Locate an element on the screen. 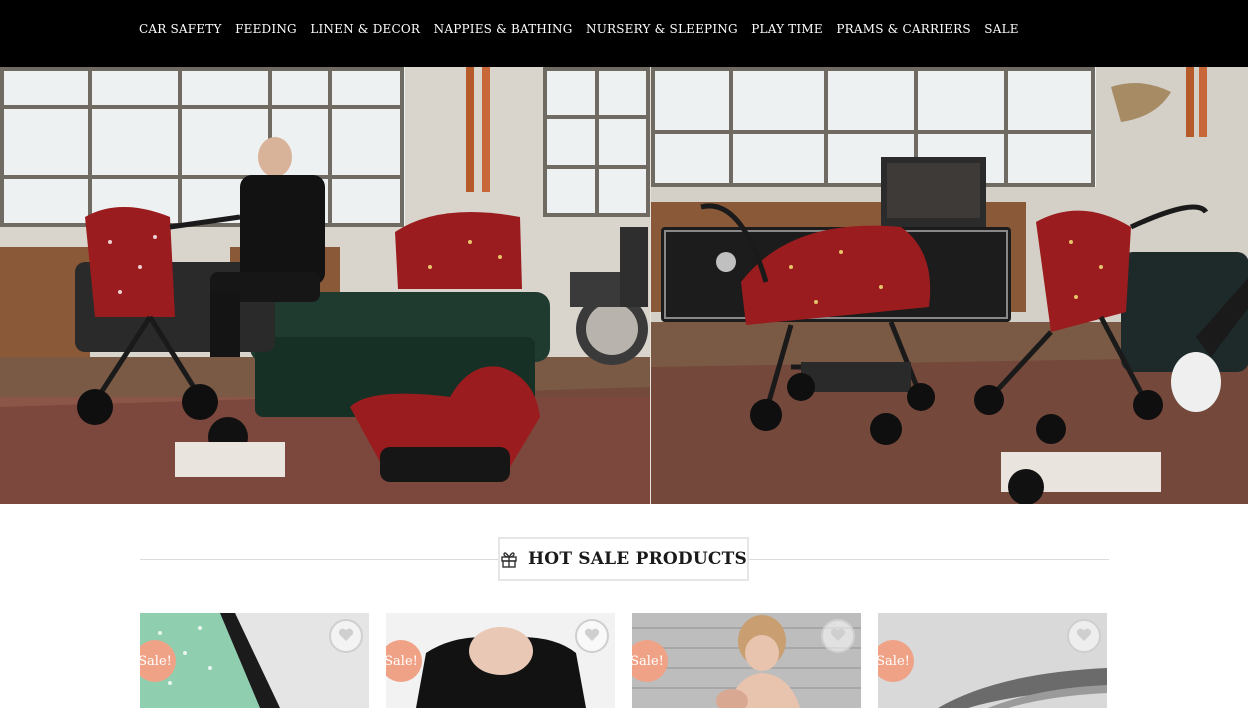  nav-item-feeding: FEEDING is located at coordinates (266, 29).